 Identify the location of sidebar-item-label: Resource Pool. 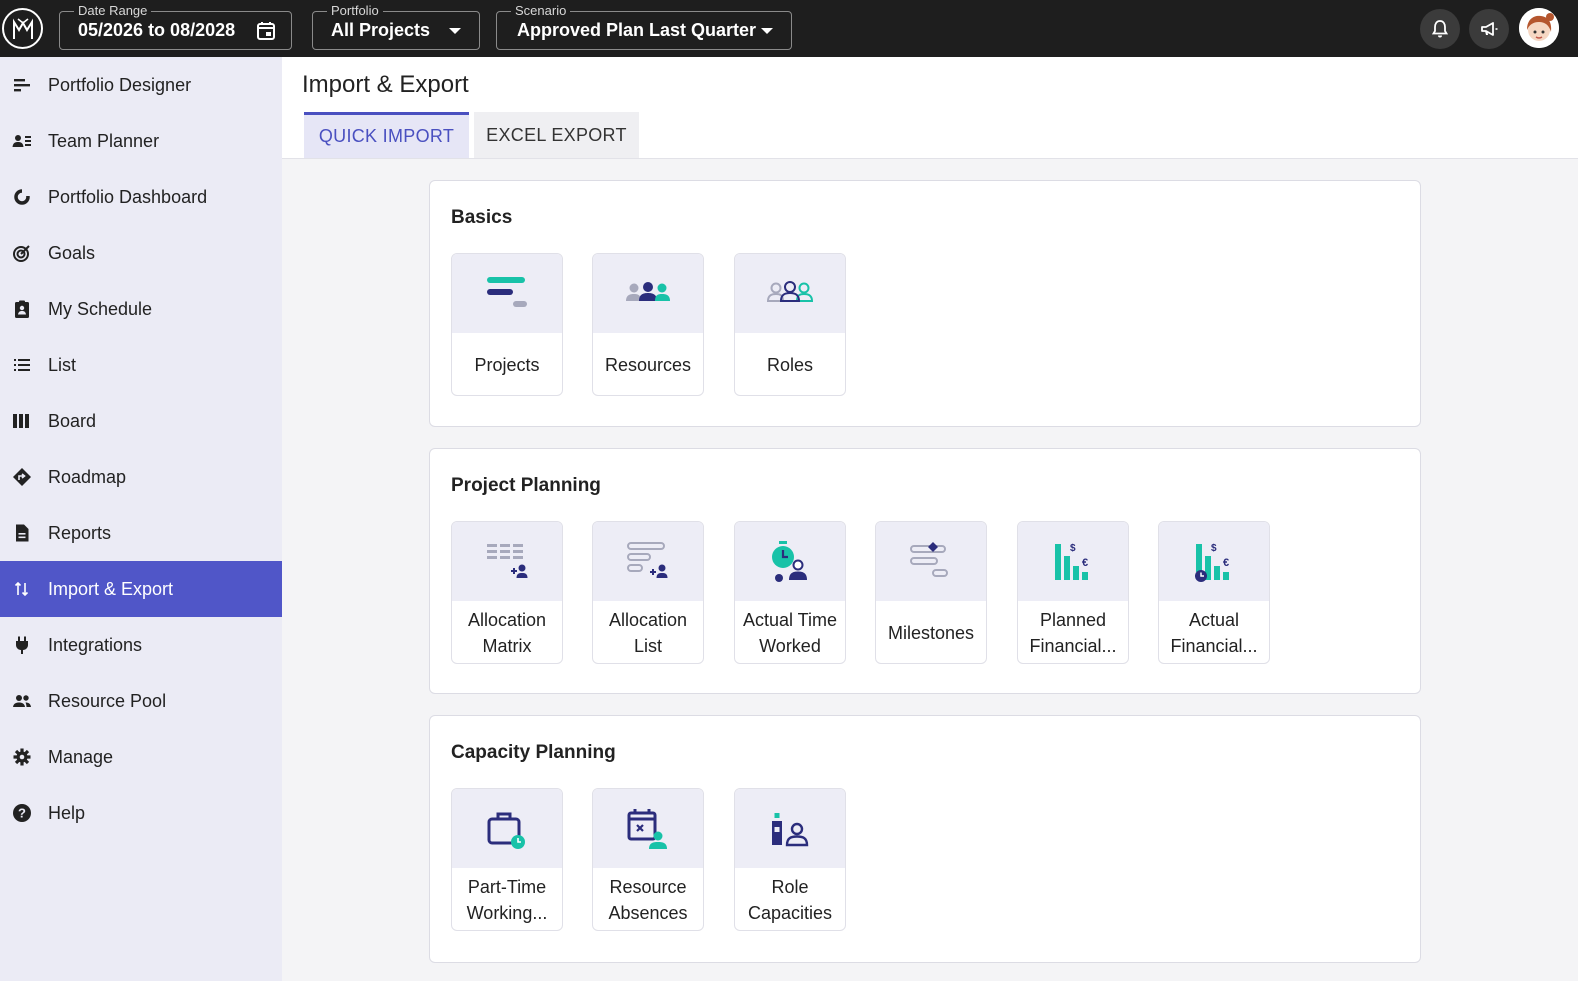
(107, 700).